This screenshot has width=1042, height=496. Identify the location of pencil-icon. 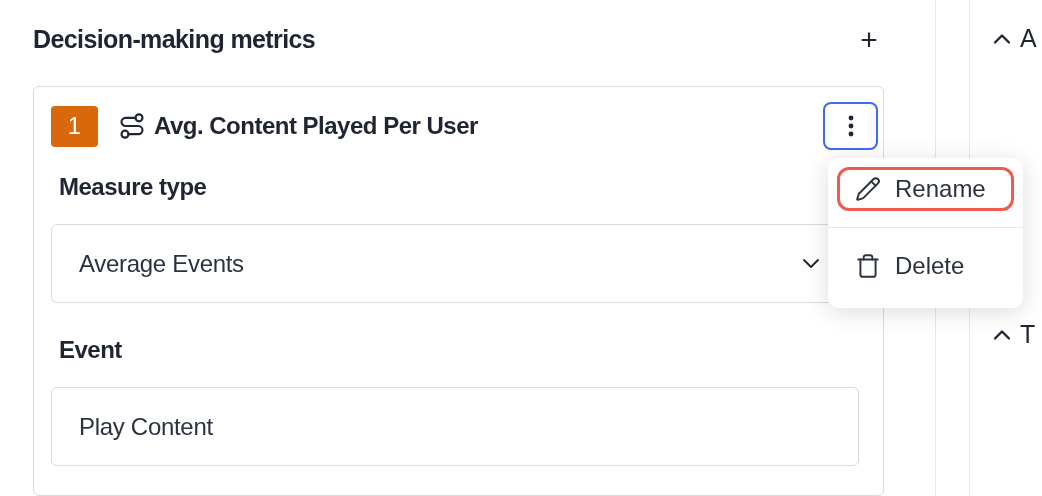
(868, 189).